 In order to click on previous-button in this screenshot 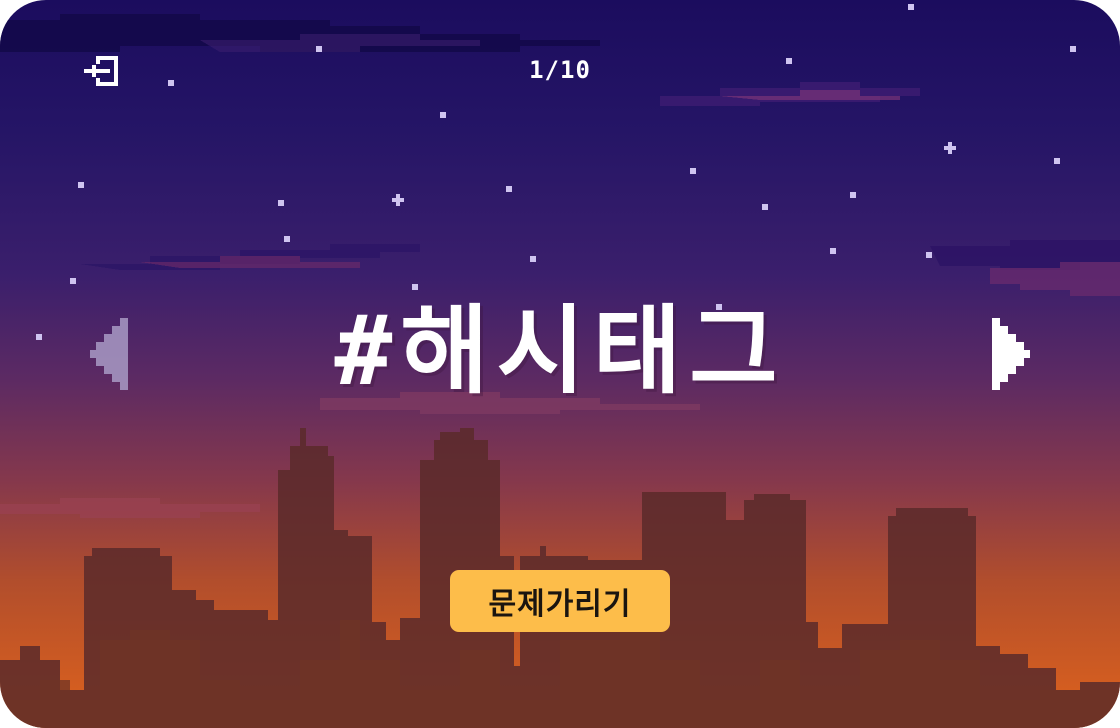, I will do `click(107, 354)`.